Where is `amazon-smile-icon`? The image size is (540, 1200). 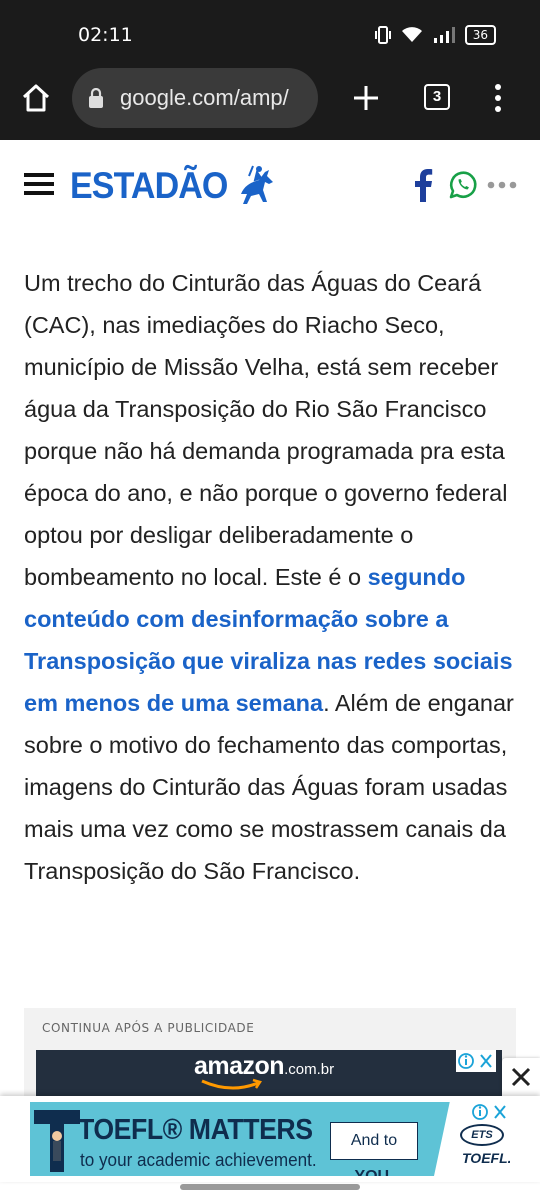 amazon-smile-icon is located at coordinates (231, 1084).